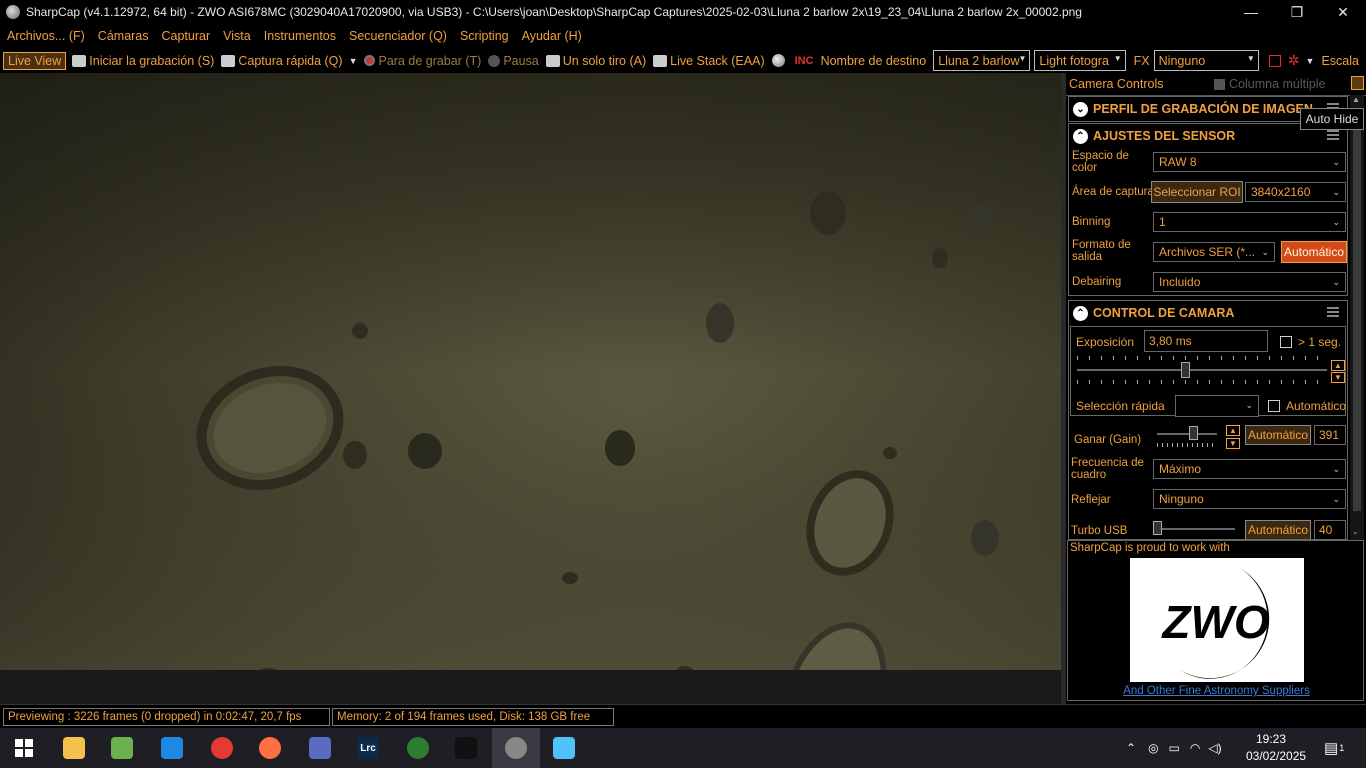 Image resolution: width=1366 pixels, height=768 pixels. I want to click on chrome-icon, so click(222, 748).